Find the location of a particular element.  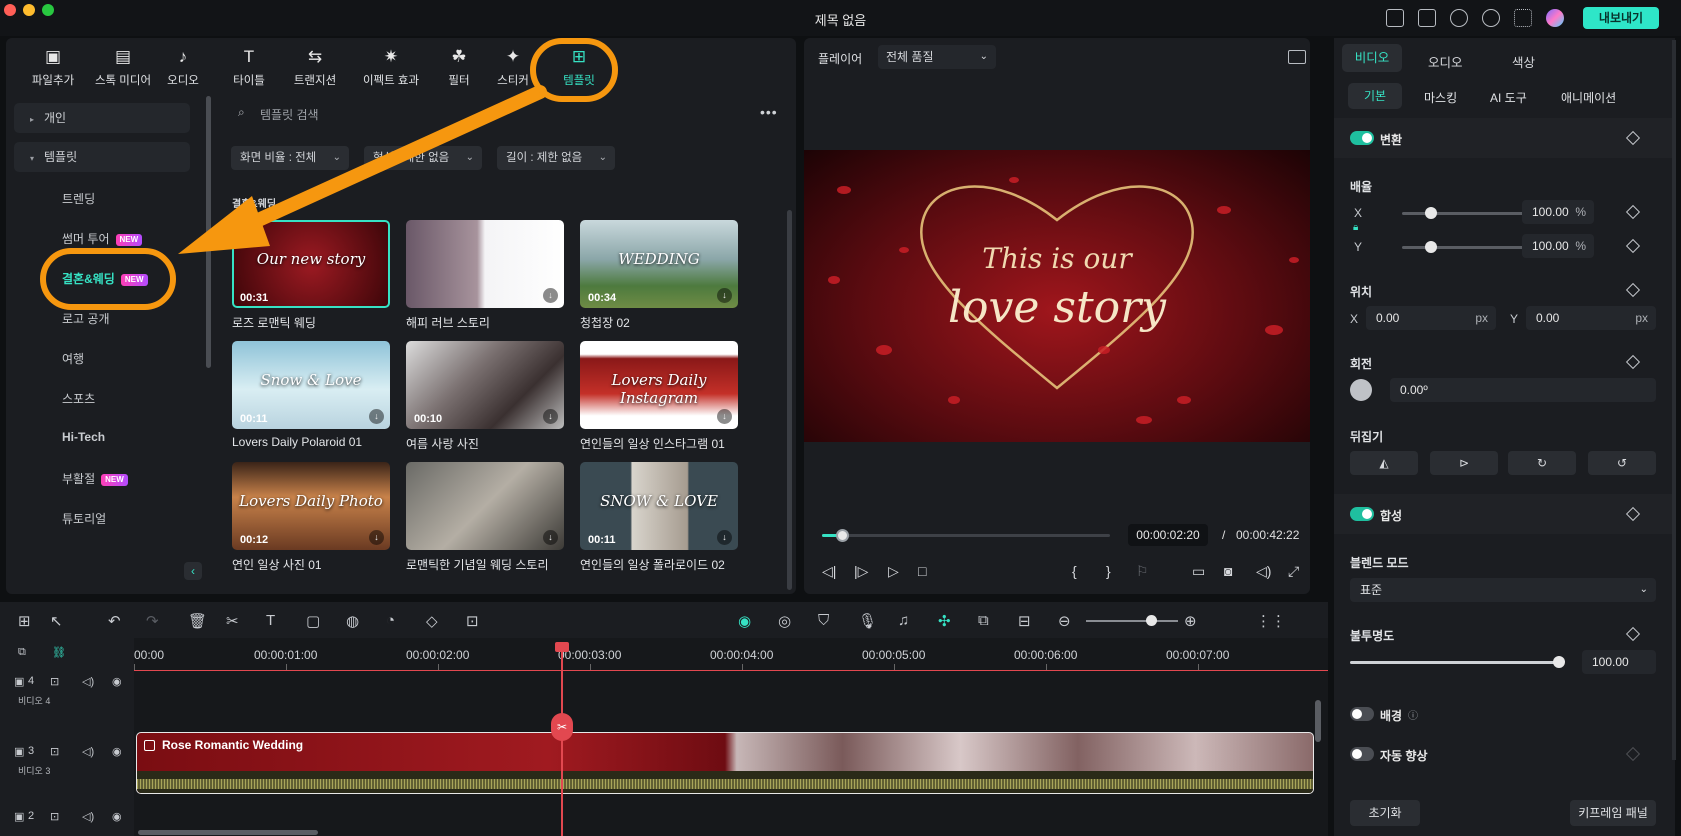

playhead-split-icon: ✂ is located at coordinates (562, 727).